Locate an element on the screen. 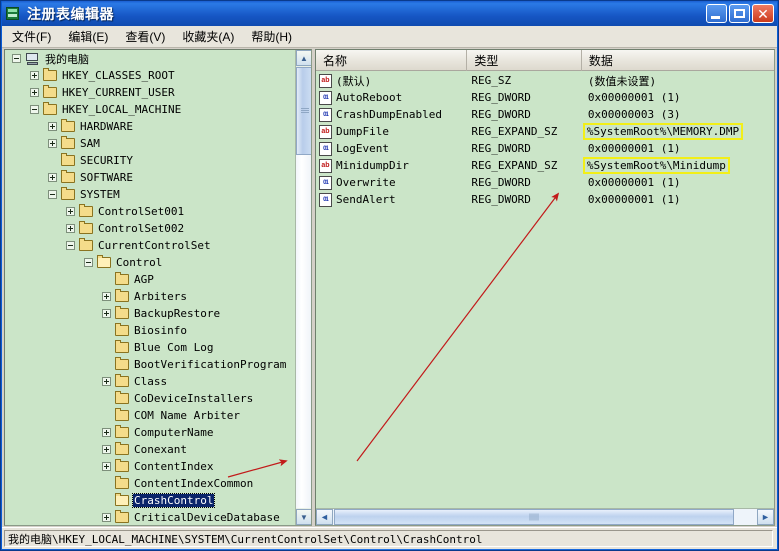 This screenshot has width=779, height=551. list-column-headers: 名称 类型 数据 is located at coordinates (545, 60).